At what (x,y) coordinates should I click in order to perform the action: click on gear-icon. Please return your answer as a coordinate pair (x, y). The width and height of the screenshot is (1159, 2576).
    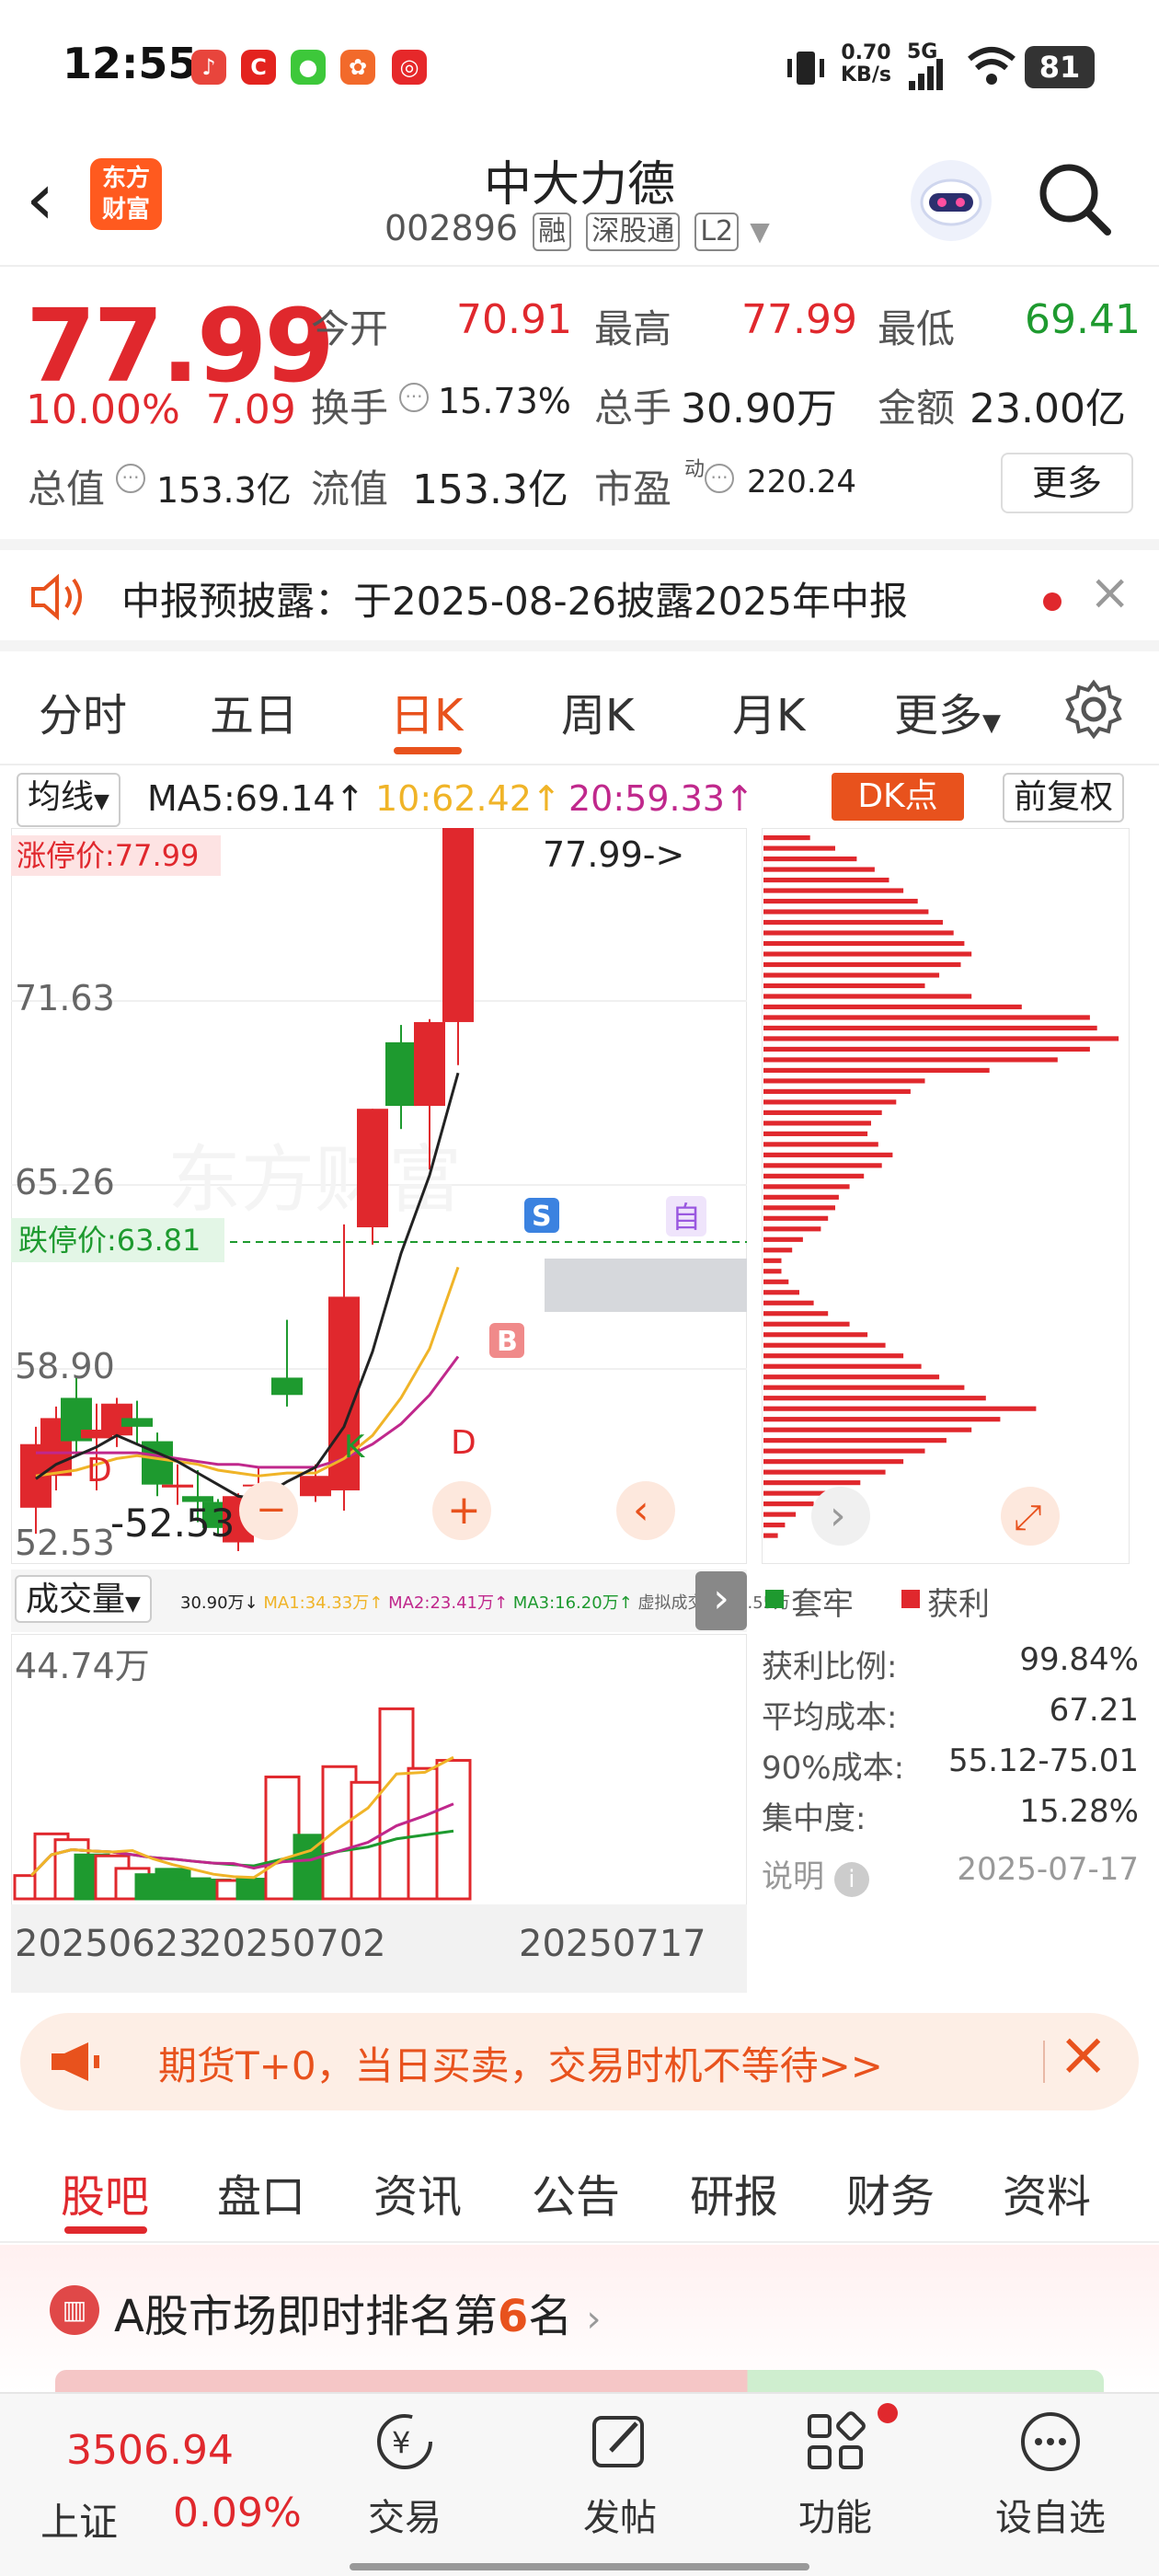
    Looking at the image, I should click on (1093, 709).